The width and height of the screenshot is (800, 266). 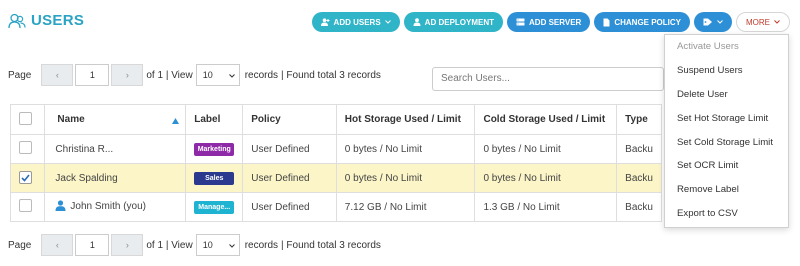 What do you see at coordinates (176, 121) in the screenshot?
I see `sort-asc-icon` at bounding box center [176, 121].